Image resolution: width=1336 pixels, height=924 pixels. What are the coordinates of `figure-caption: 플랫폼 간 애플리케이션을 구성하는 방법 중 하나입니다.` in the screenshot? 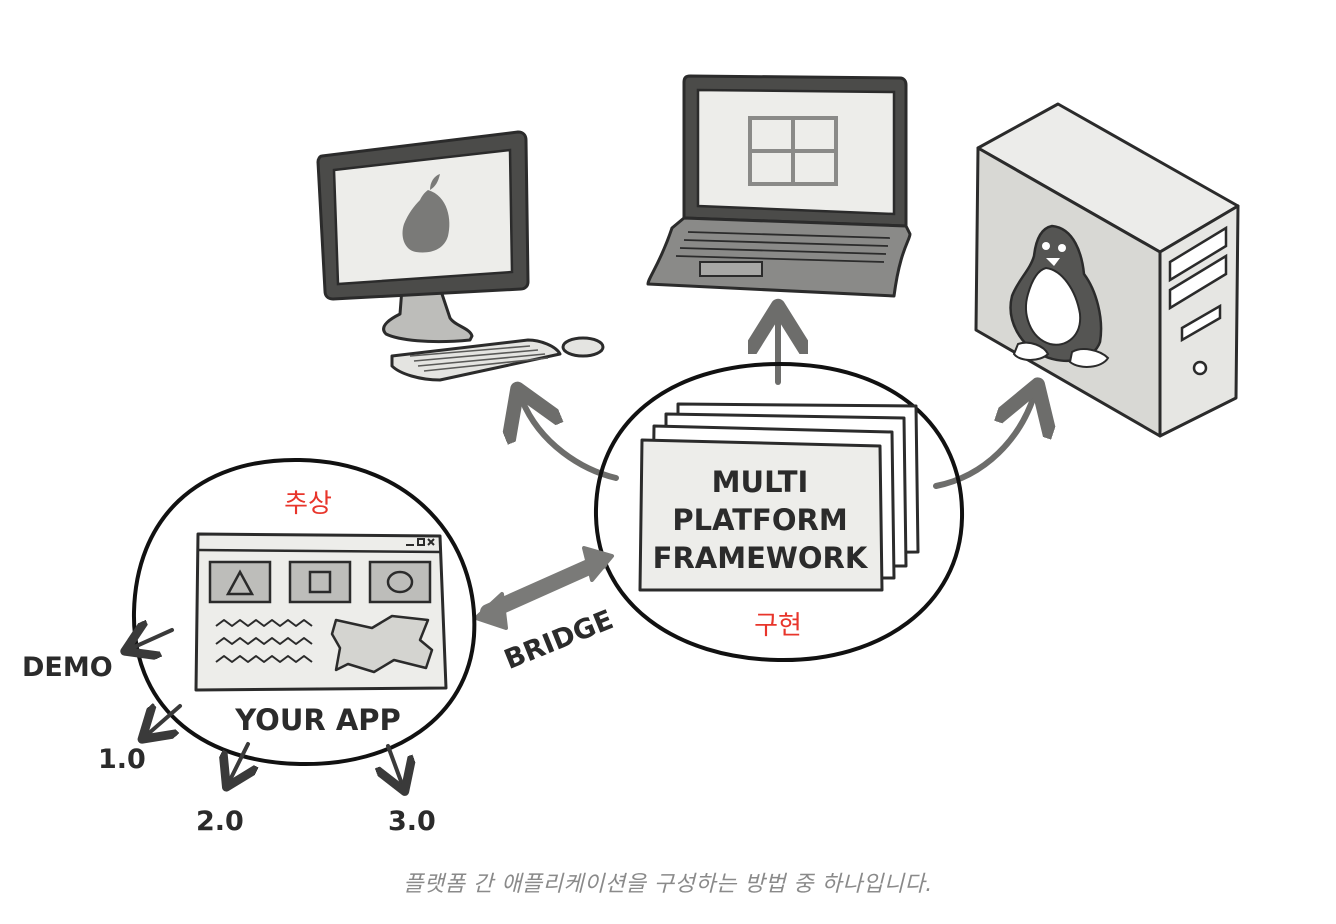 It's located at (668, 884).